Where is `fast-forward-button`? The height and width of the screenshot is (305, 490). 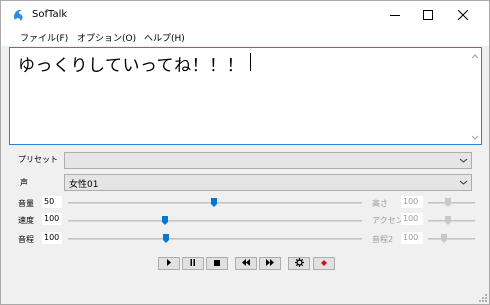
fast-forward-button is located at coordinates (270, 263).